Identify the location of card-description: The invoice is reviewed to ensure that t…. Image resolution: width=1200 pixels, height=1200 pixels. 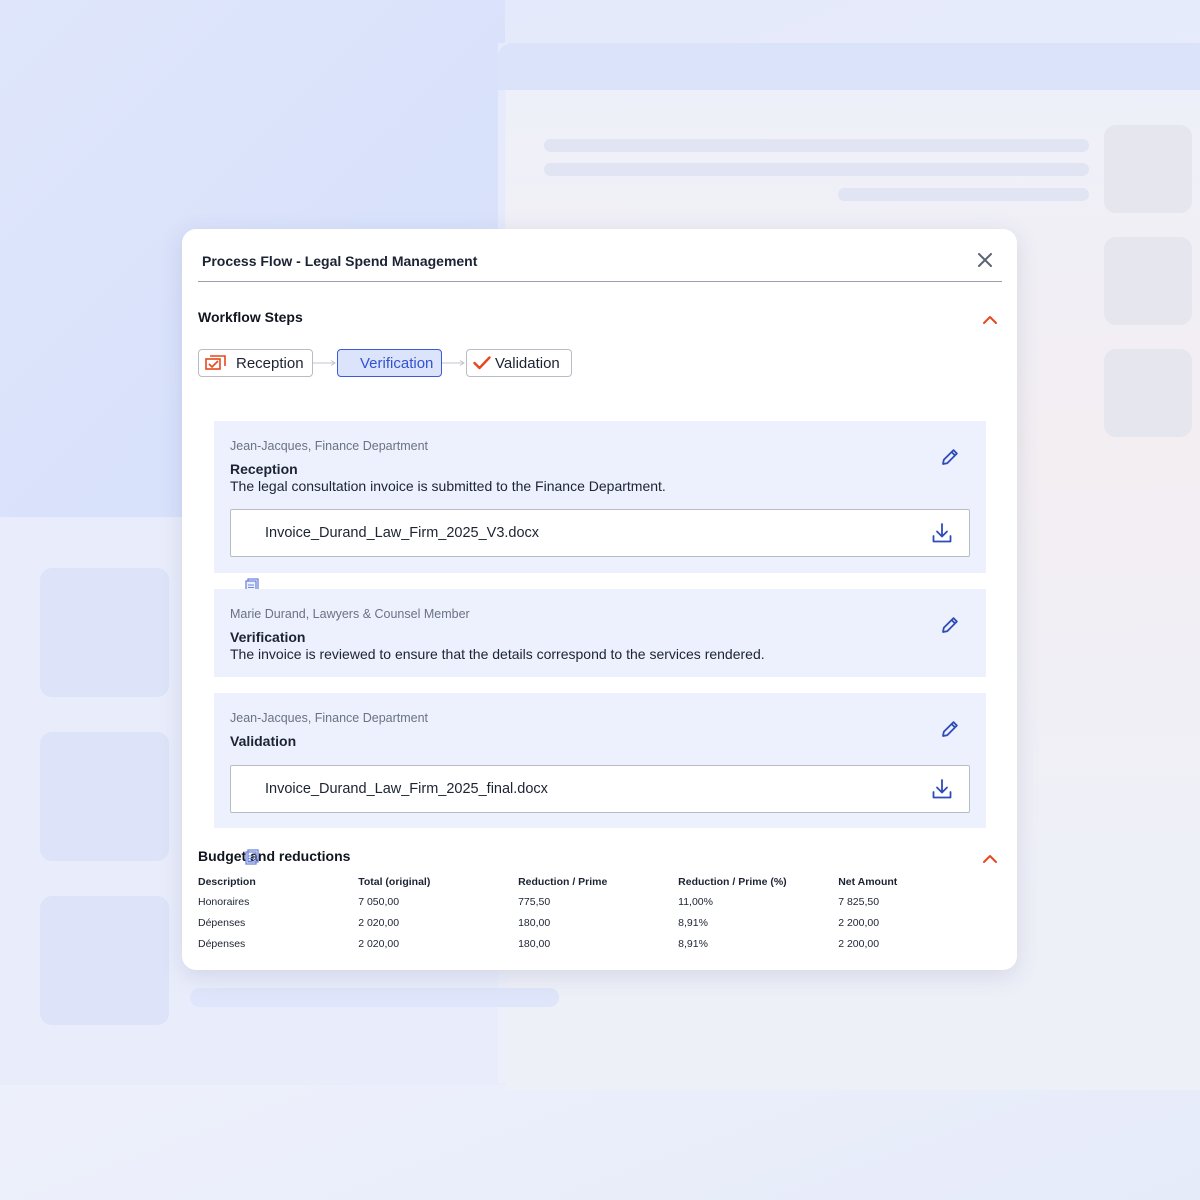
(497, 654).